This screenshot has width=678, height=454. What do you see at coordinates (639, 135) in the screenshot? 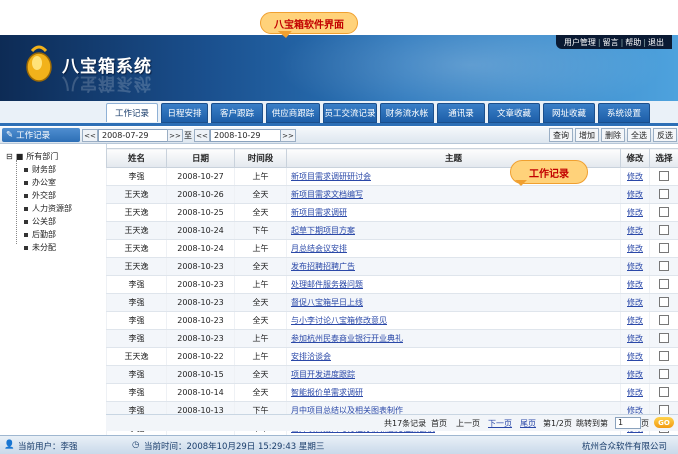
I see `select-all-button: 全选` at bounding box center [639, 135].